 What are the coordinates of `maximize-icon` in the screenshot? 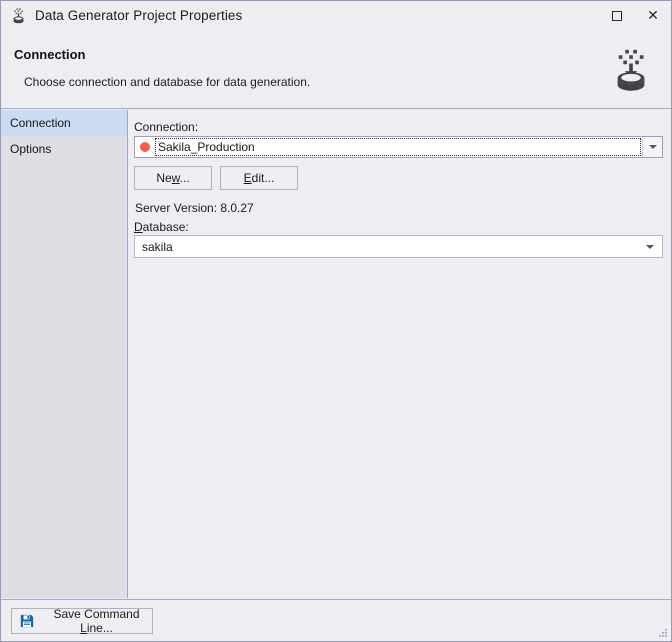 It's located at (617, 15).